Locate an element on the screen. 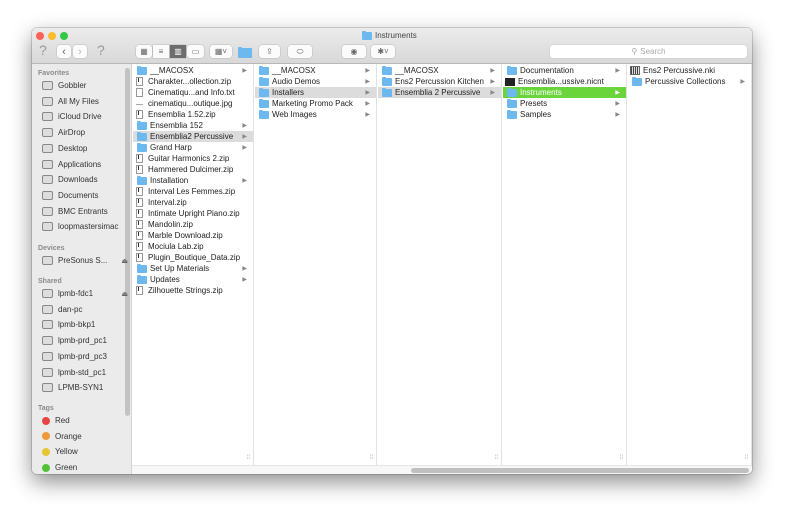  folder-item: Documentation ▶ is located at coordinates (564, 70).